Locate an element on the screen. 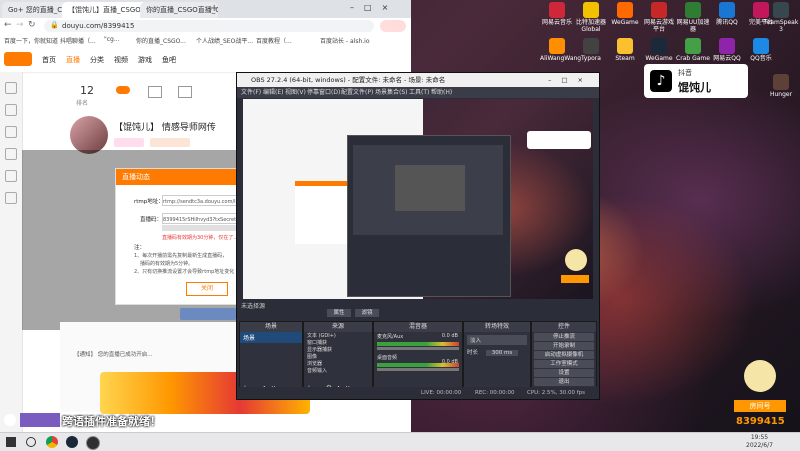  properties-button: 属性 is located at coordinates (339, 313).